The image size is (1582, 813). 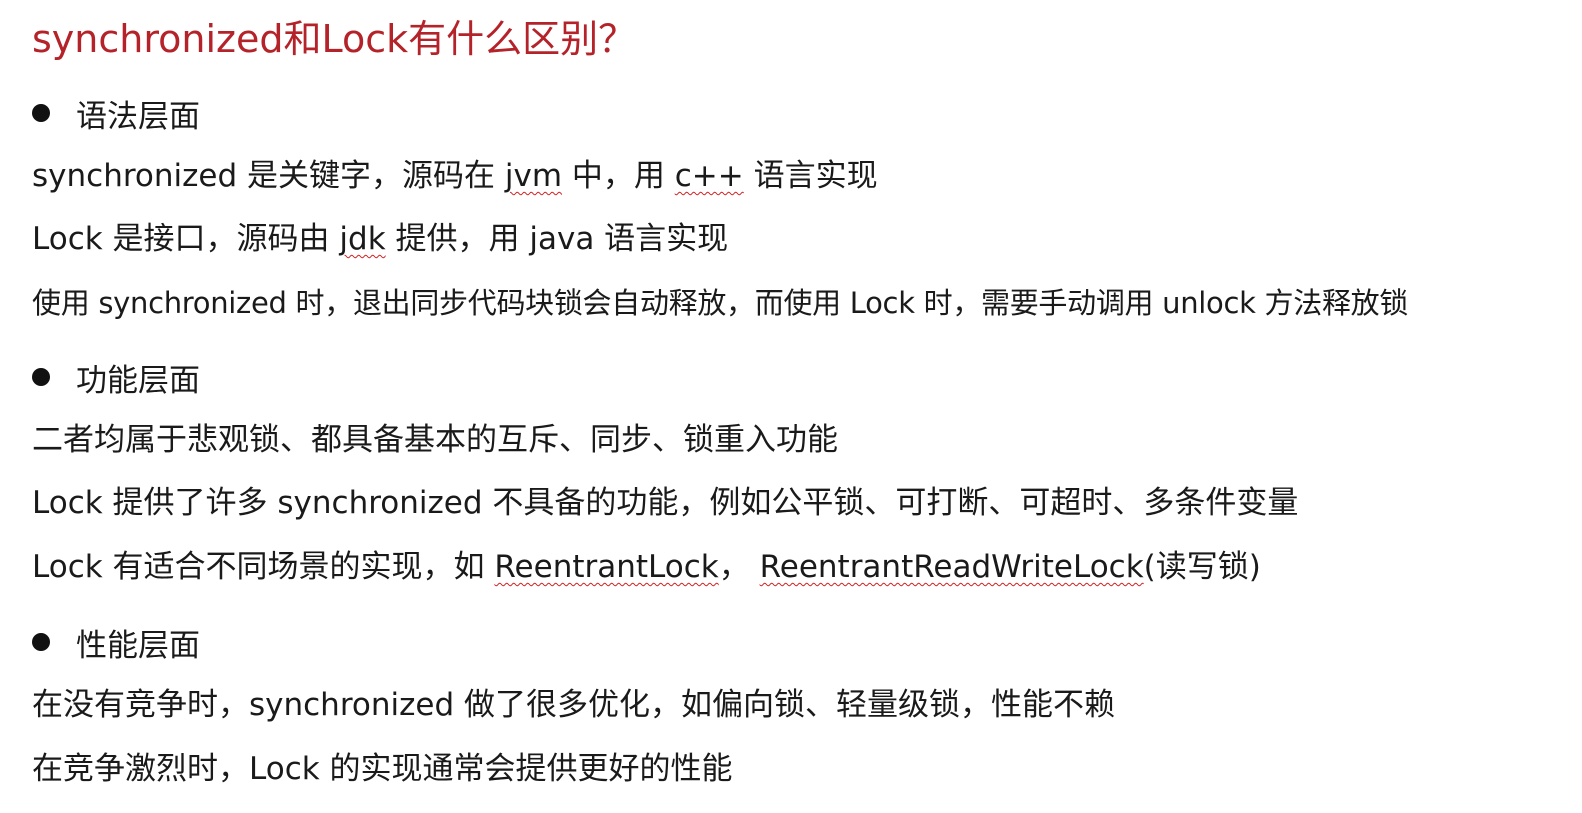 I want to click on spellcheck-word: jvm, so click(x=533, y=176).